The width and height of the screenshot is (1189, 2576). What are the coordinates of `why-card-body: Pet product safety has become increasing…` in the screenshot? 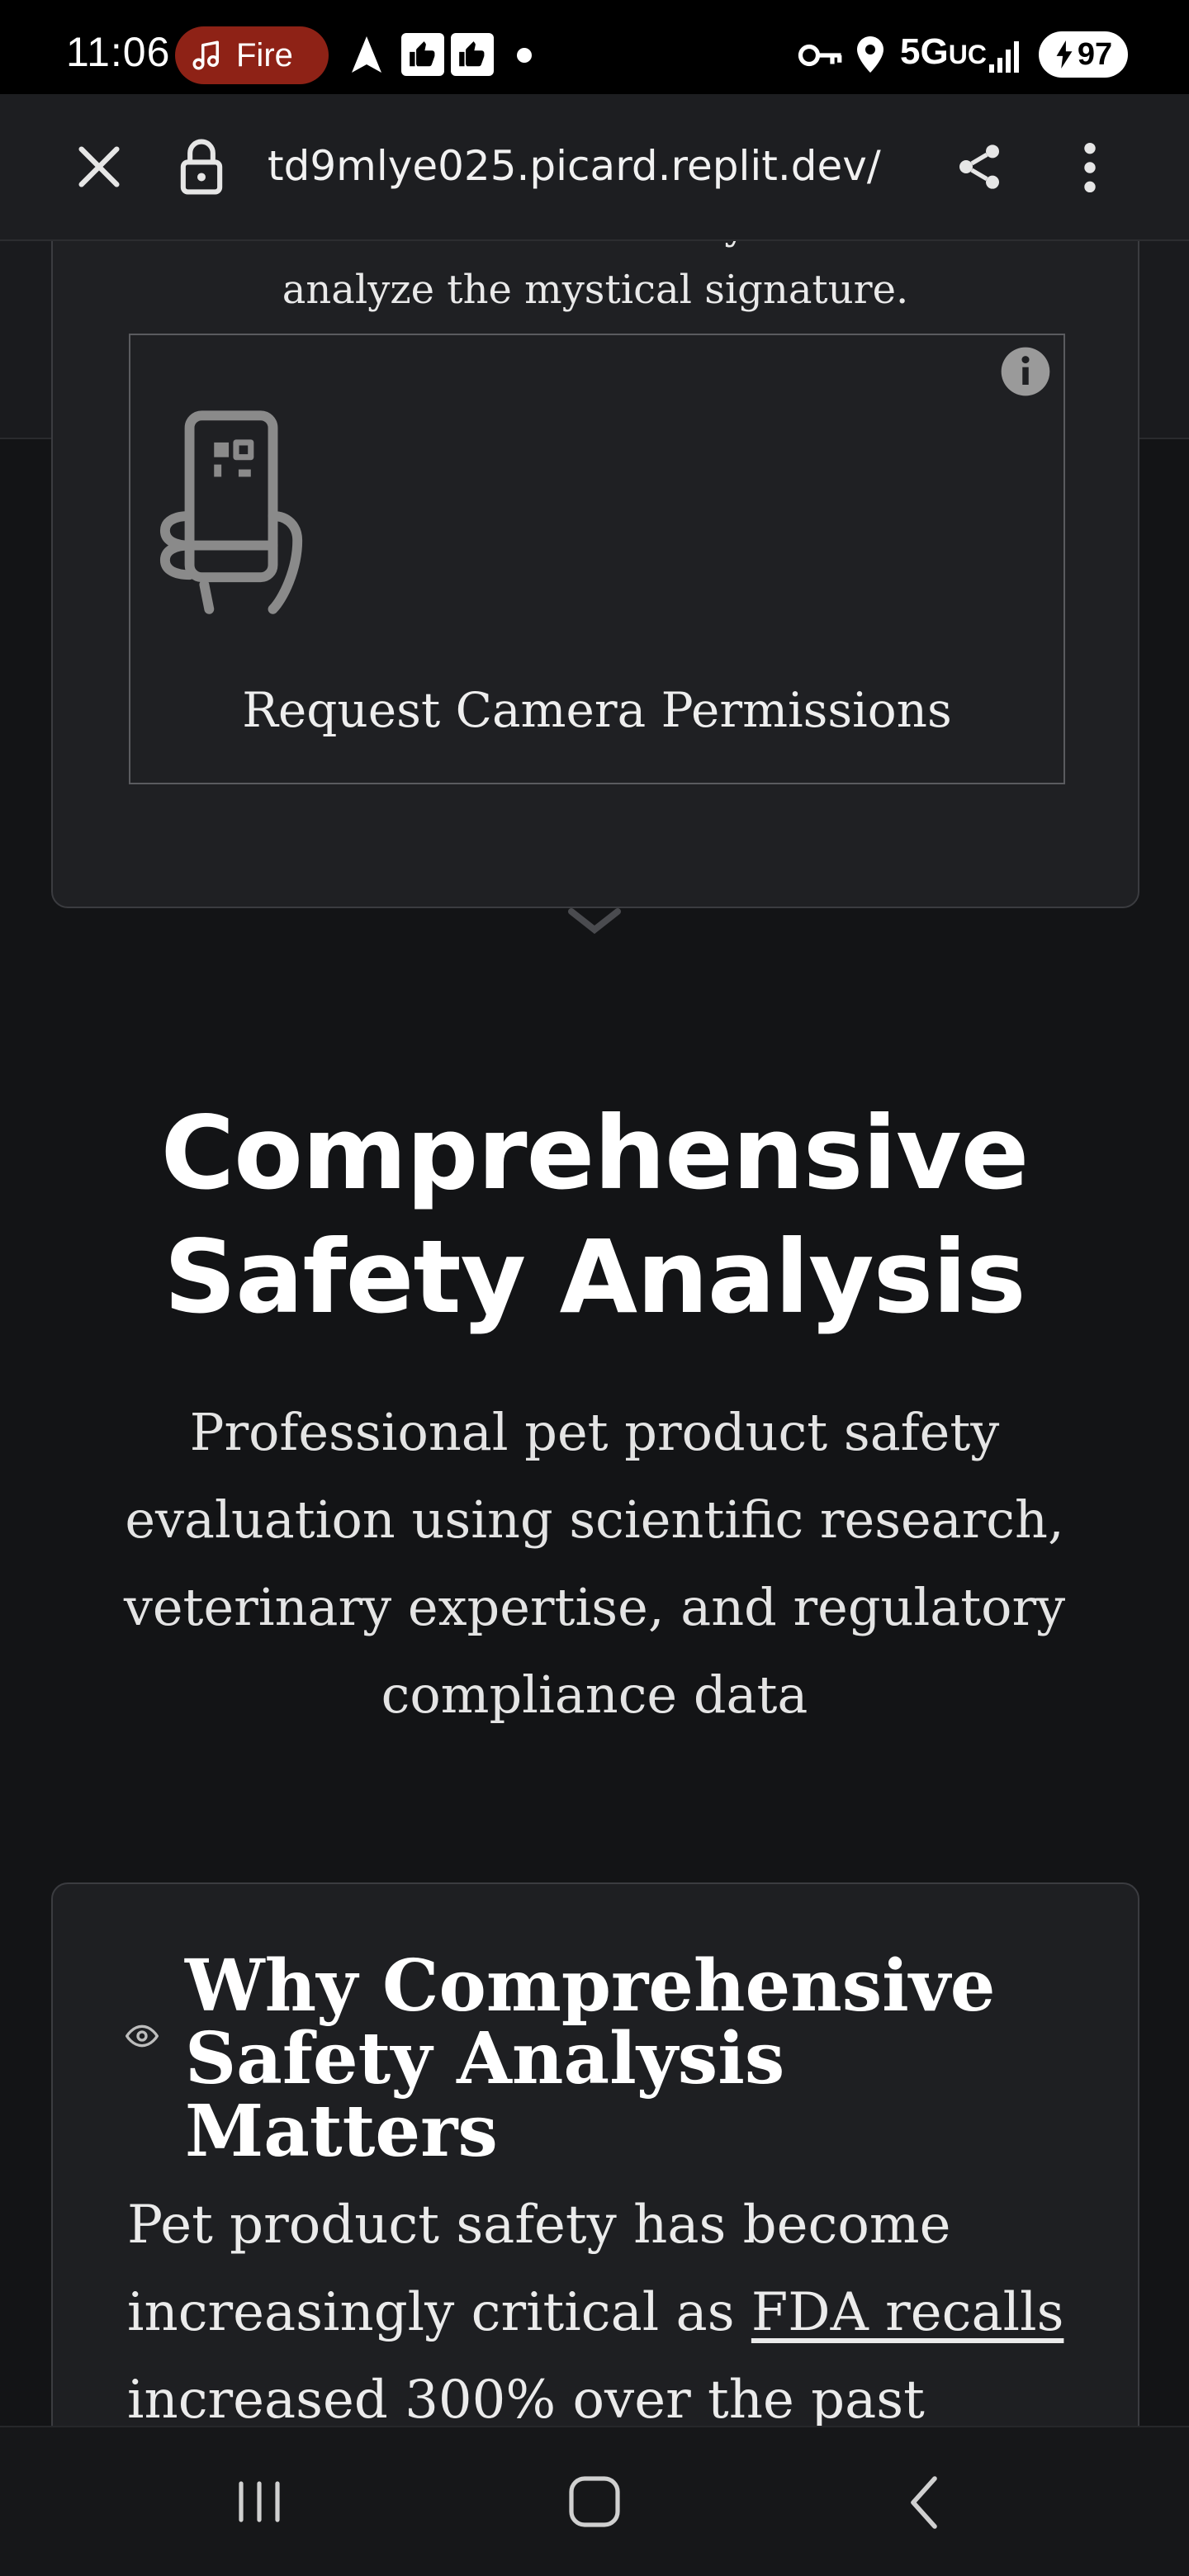 It's located at (614, 2303).